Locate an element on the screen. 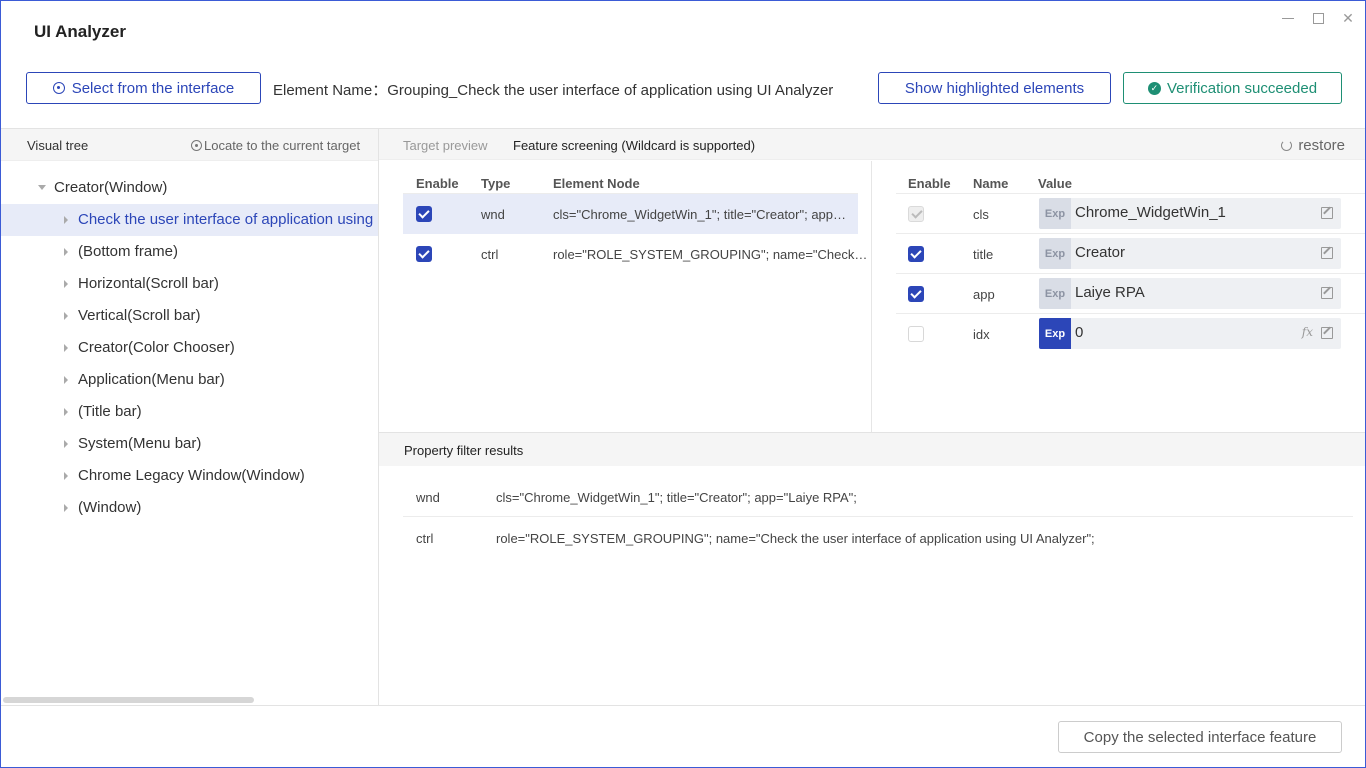 This screenshot has width=1366, height=768. restore-button: restore is located at coordinates (1313, 145).